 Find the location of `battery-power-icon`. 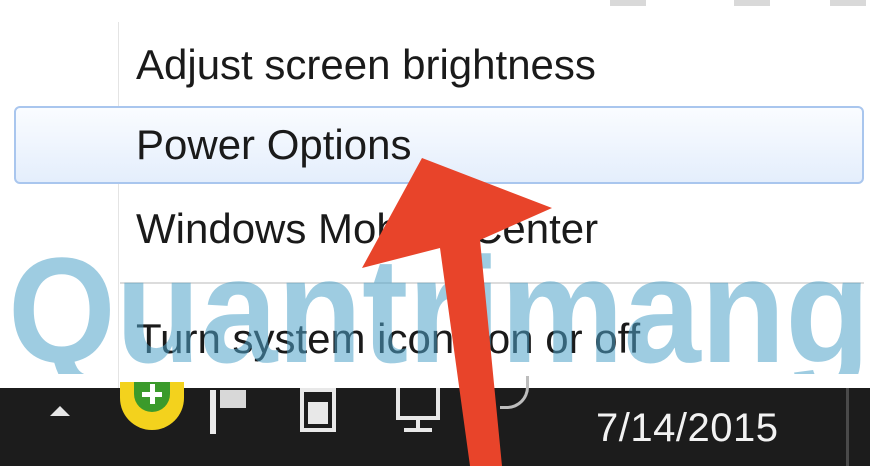

battery-power-icon is located at coordinates (320, 410).